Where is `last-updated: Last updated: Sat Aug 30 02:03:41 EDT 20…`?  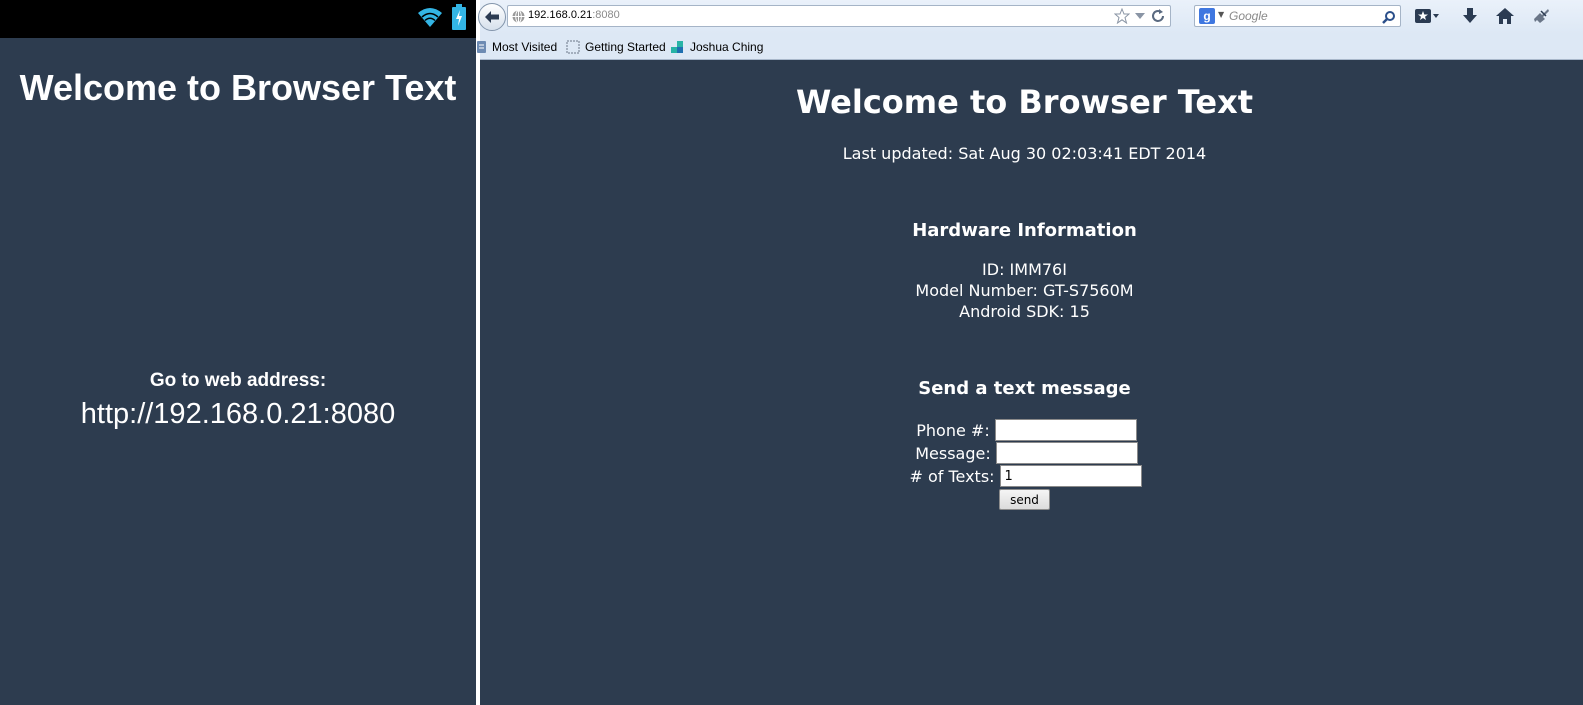 last-updated: Last updated: Sat Aug 30 02:03:41 EDT 20… is located at coordinates (1024, 153).